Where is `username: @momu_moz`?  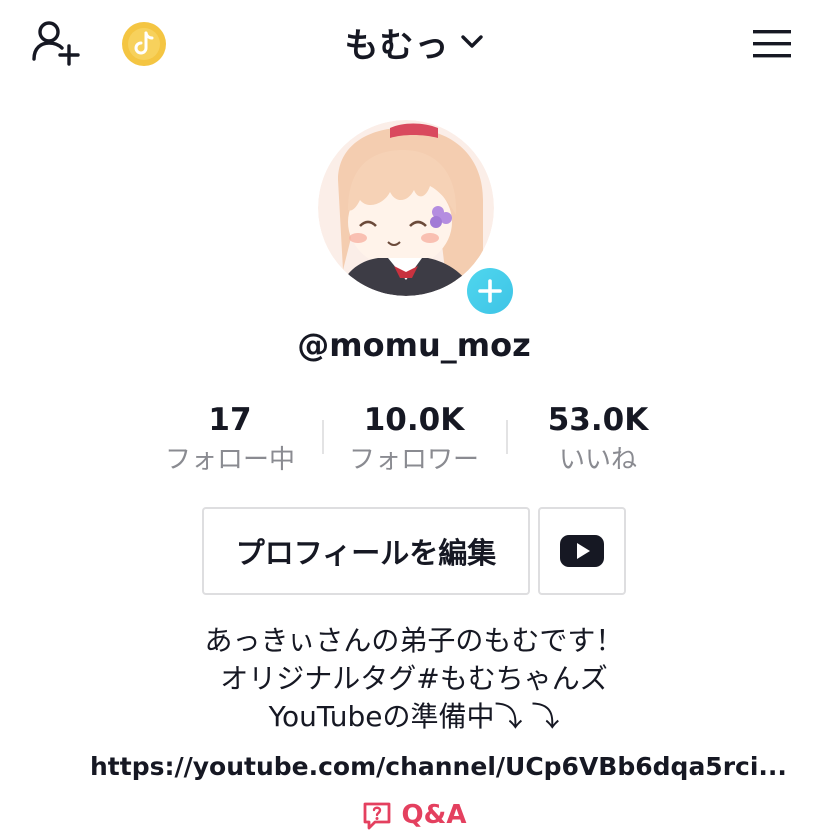
username: @momu_moz is located at coordinates (414, 345).